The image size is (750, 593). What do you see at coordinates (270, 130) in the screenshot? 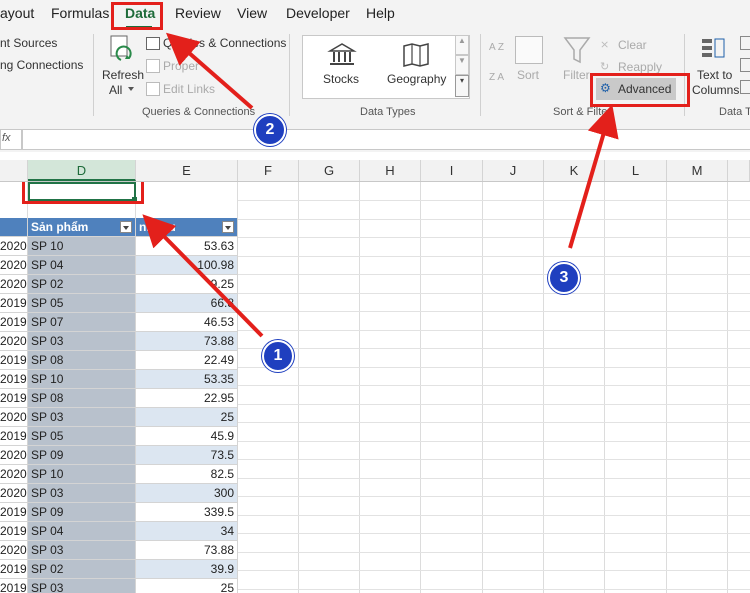
I see `step-badge-2: 2` at bounding box center [270, 130].